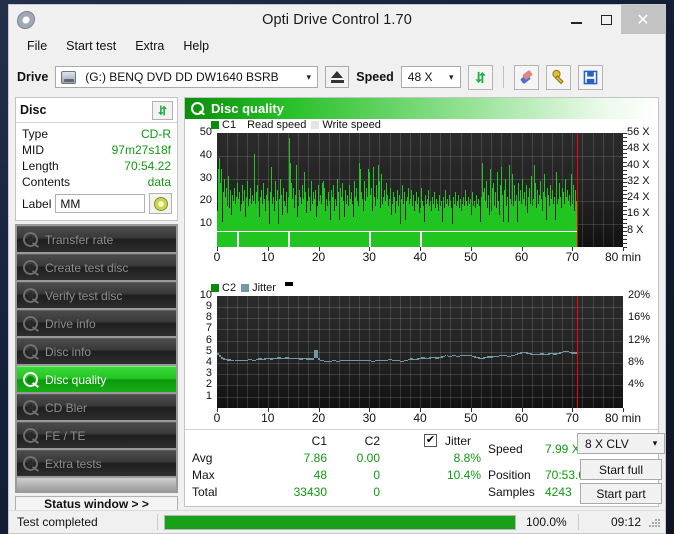 The image size is (674, 534). Describe the element at coordinates (37, 46) in the screenshot. I see `menu-item-file: File` at that location.